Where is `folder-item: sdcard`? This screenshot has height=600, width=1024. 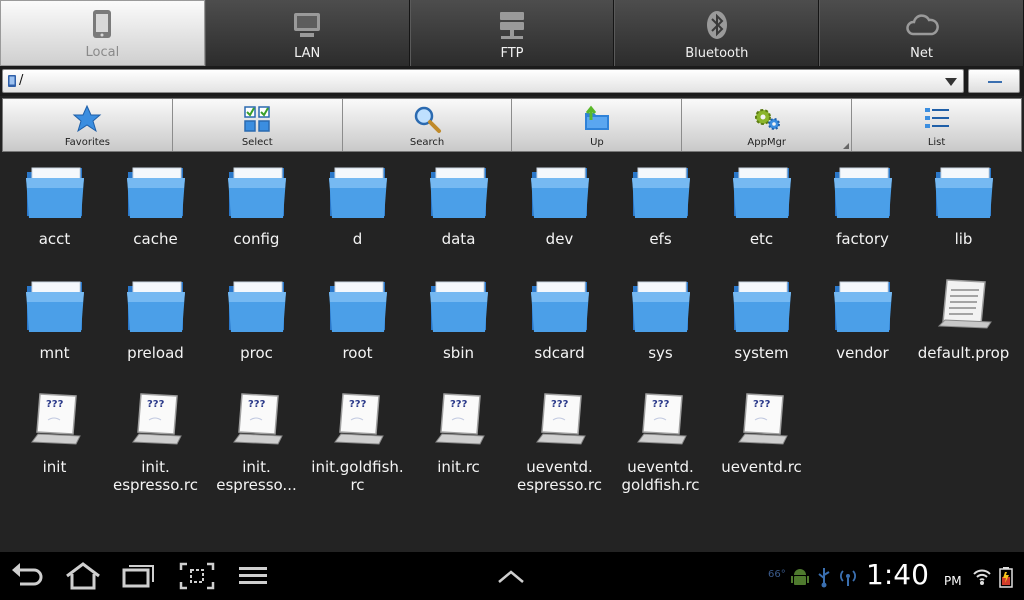 folder-item: sdcard is located at coordinates (559, 331).